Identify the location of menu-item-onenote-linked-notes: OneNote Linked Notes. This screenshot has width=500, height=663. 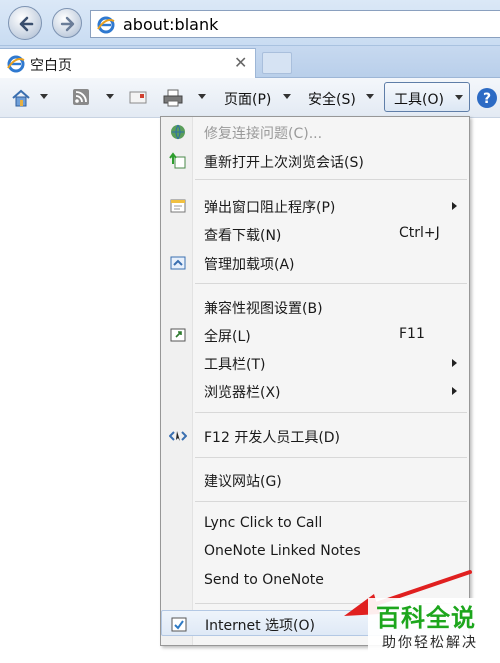
(315, 552).